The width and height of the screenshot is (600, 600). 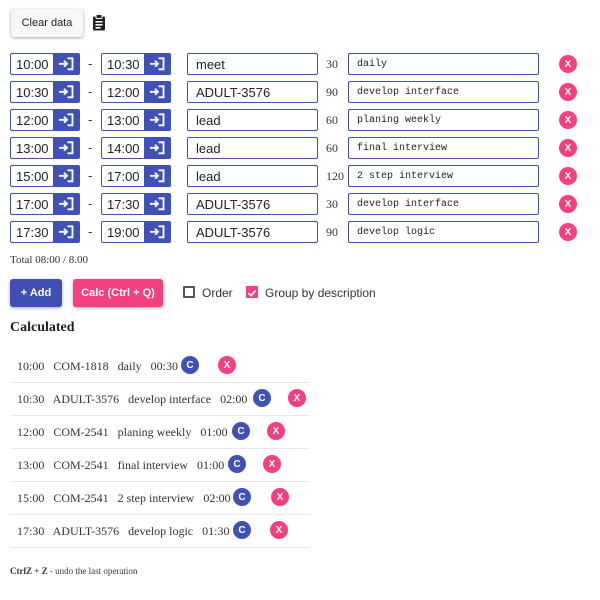 I want to click on calc-button: Calc (Ctrl + Q), so click(x=118, y=293).